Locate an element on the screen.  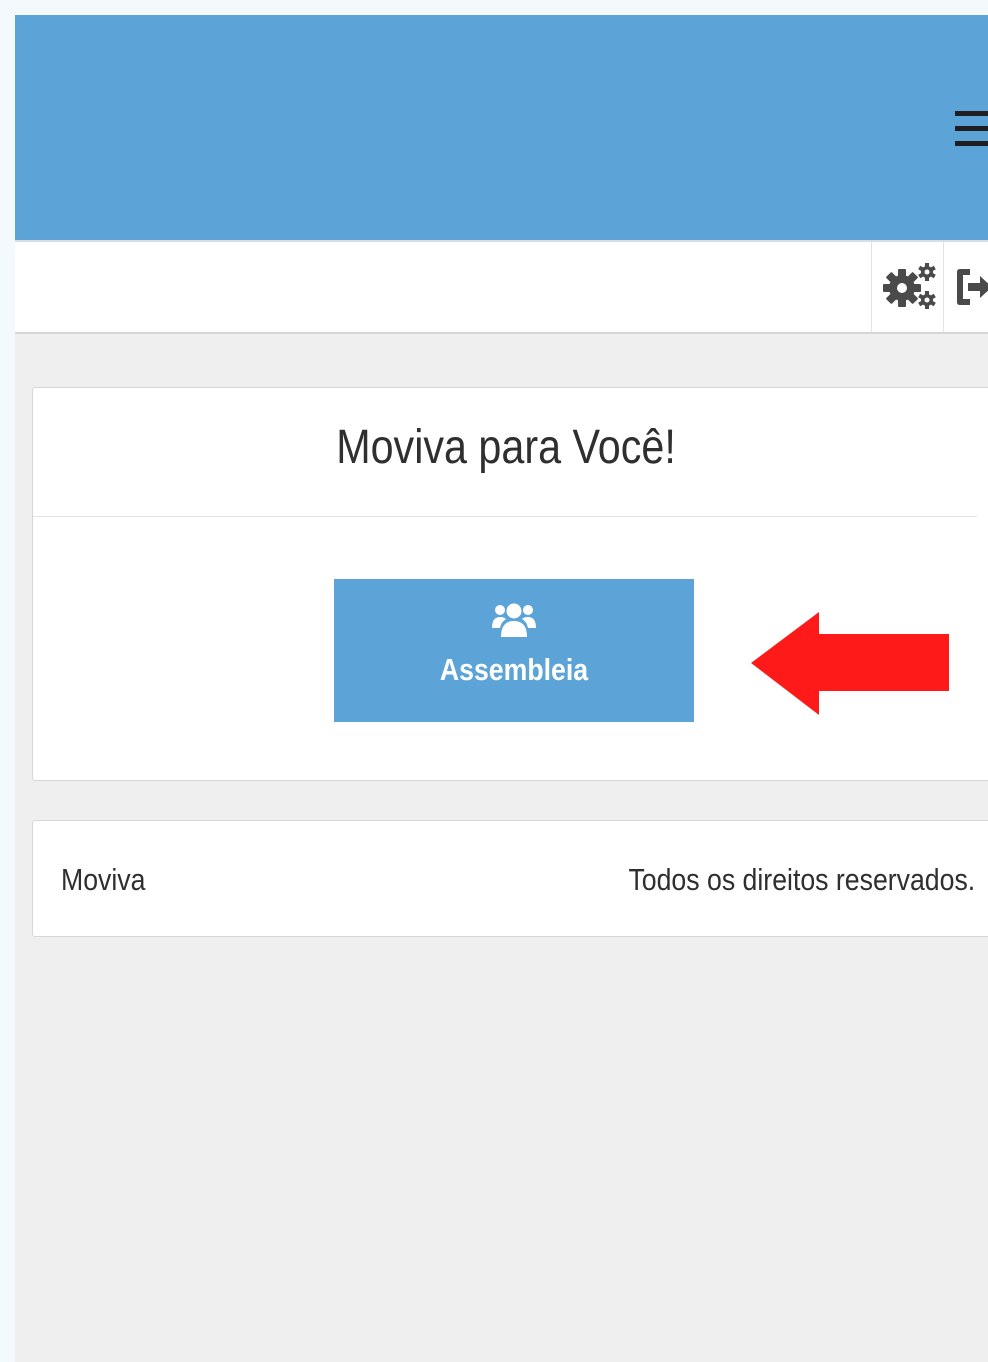
toolbar is located at coordinates (501, 287).